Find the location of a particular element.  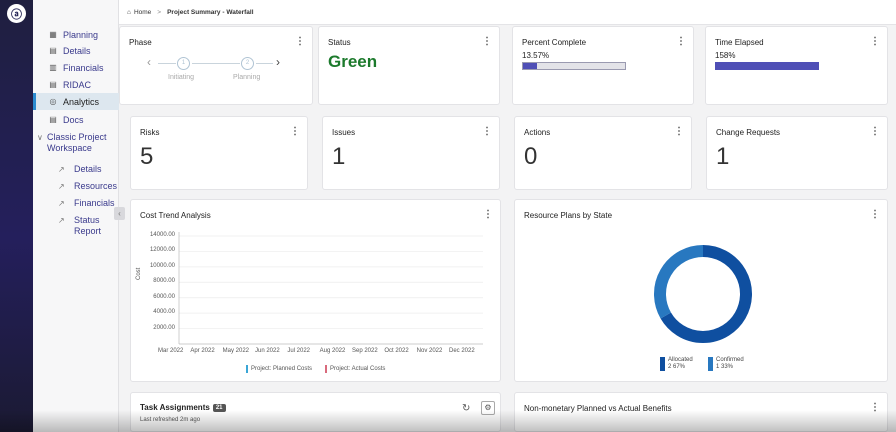

donut-slice-confirmed is located at coordinates (679, 282).